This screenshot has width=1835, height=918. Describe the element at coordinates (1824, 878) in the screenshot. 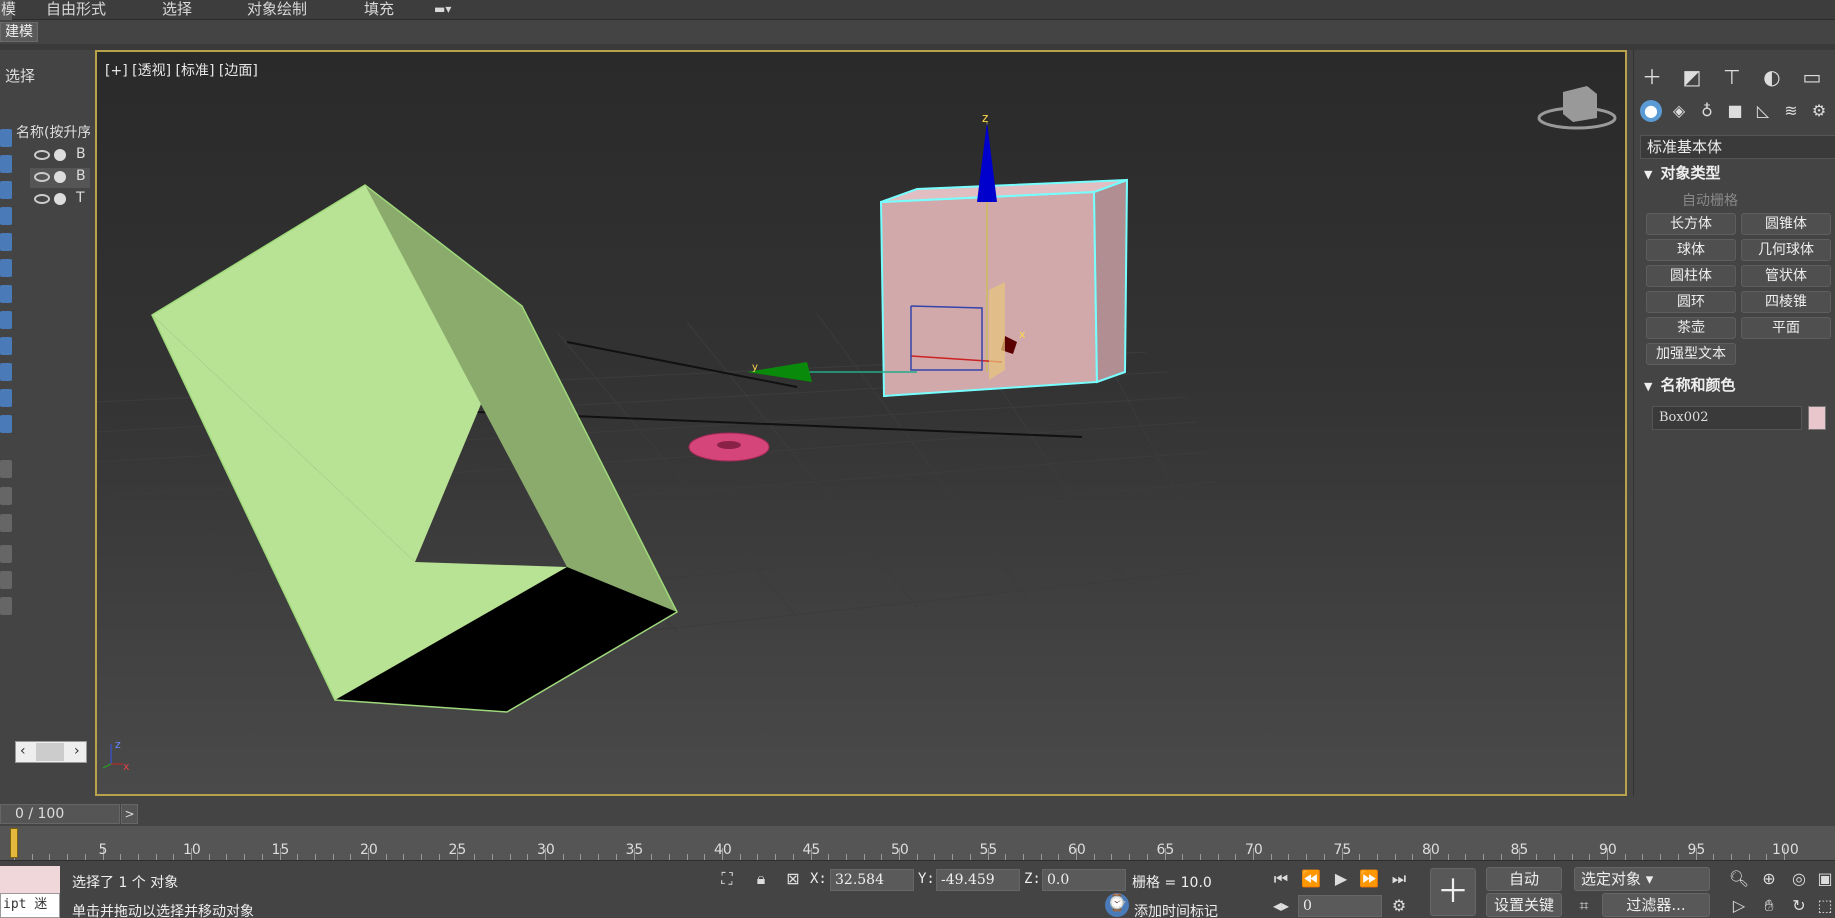

I see `zoom-extents-all-icon: ▣` at that location.